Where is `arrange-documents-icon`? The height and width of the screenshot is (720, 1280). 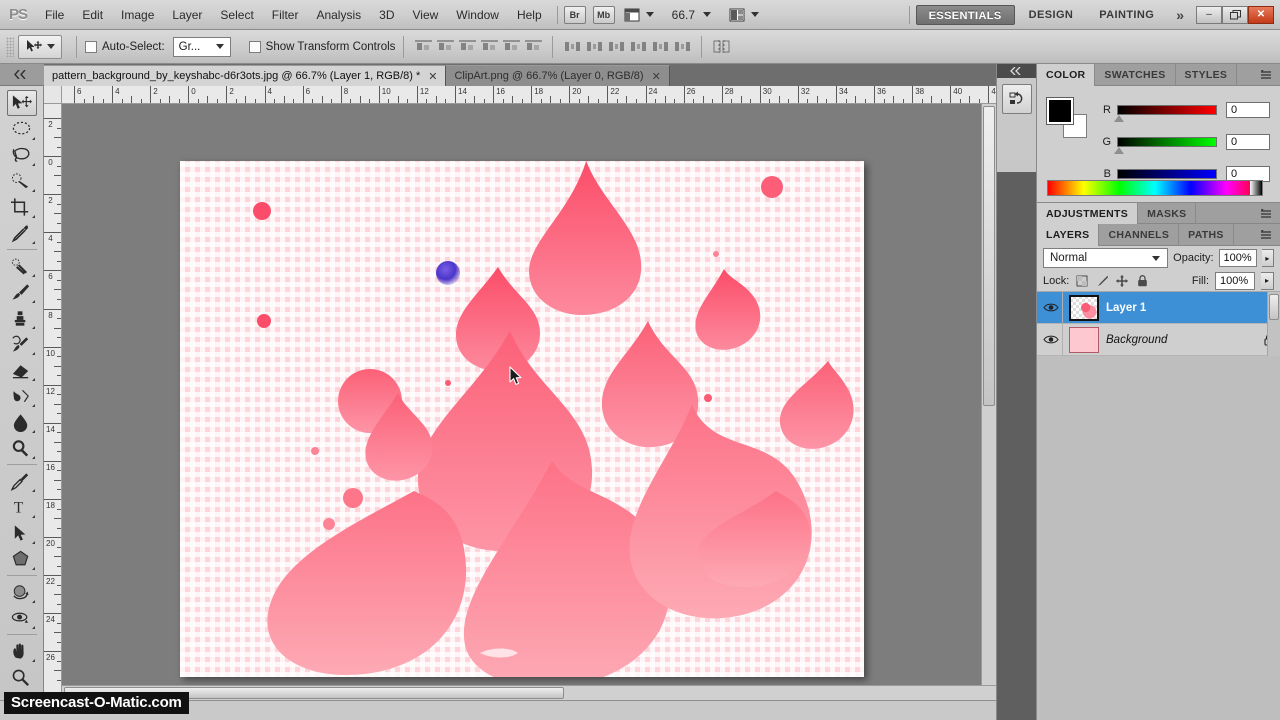
arrange-documents-icon is located at coordinates (737, 15).